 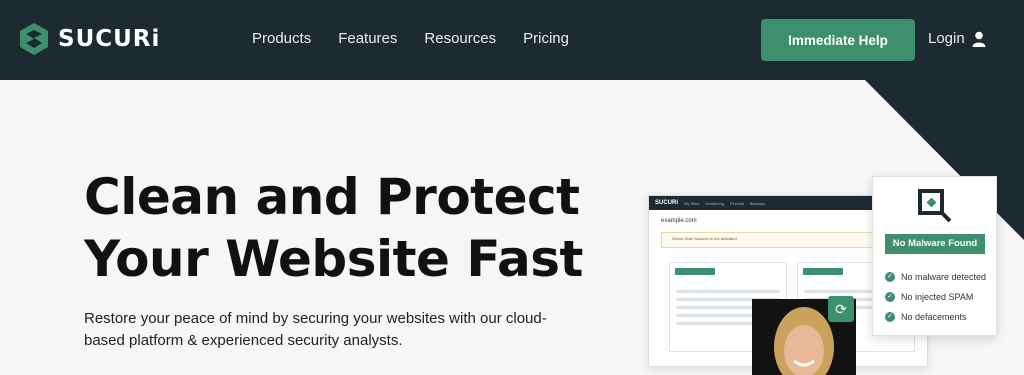 What do you see at coordinates (944, 277) in the screenshot?
I see `check-label: No malware detected` at bounding box center [944, 277].